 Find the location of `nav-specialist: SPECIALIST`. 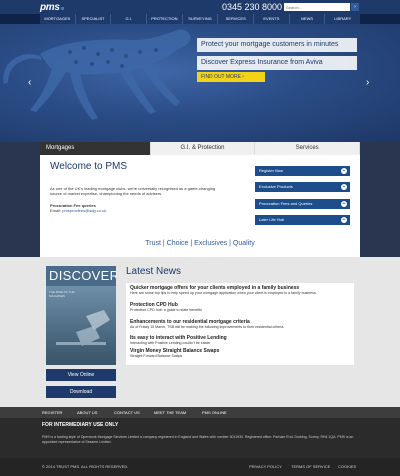

nav-specialist: SPECIALIST is located at coordinates (94, 19).